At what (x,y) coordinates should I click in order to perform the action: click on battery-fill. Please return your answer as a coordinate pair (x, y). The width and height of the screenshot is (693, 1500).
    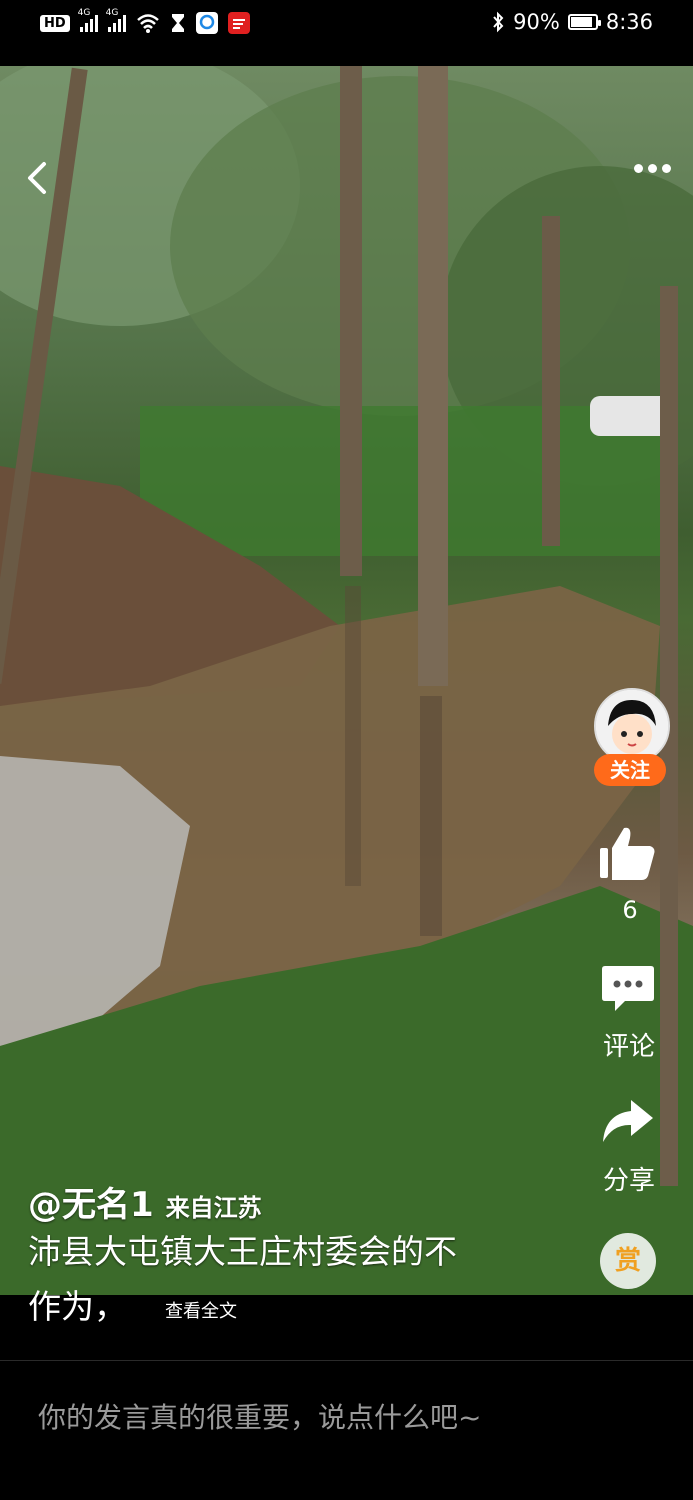
    Looking at the image, I should click on (581, 22).